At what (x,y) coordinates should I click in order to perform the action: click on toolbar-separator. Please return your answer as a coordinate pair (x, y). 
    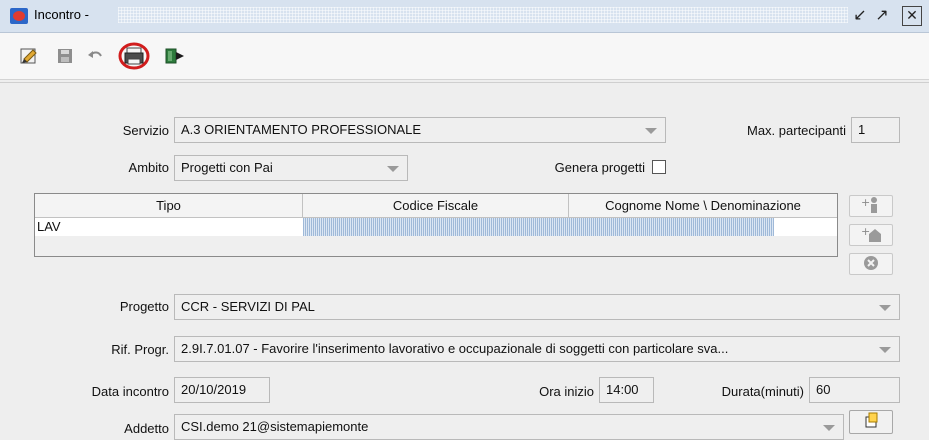
    Looking at the image, I should click on (464, 82).